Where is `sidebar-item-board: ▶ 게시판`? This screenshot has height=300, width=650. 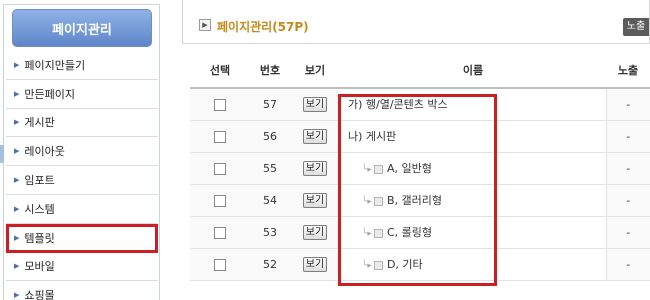 sidebar-item-board: ▶ 게시판 is located at coordinates (82, 123).